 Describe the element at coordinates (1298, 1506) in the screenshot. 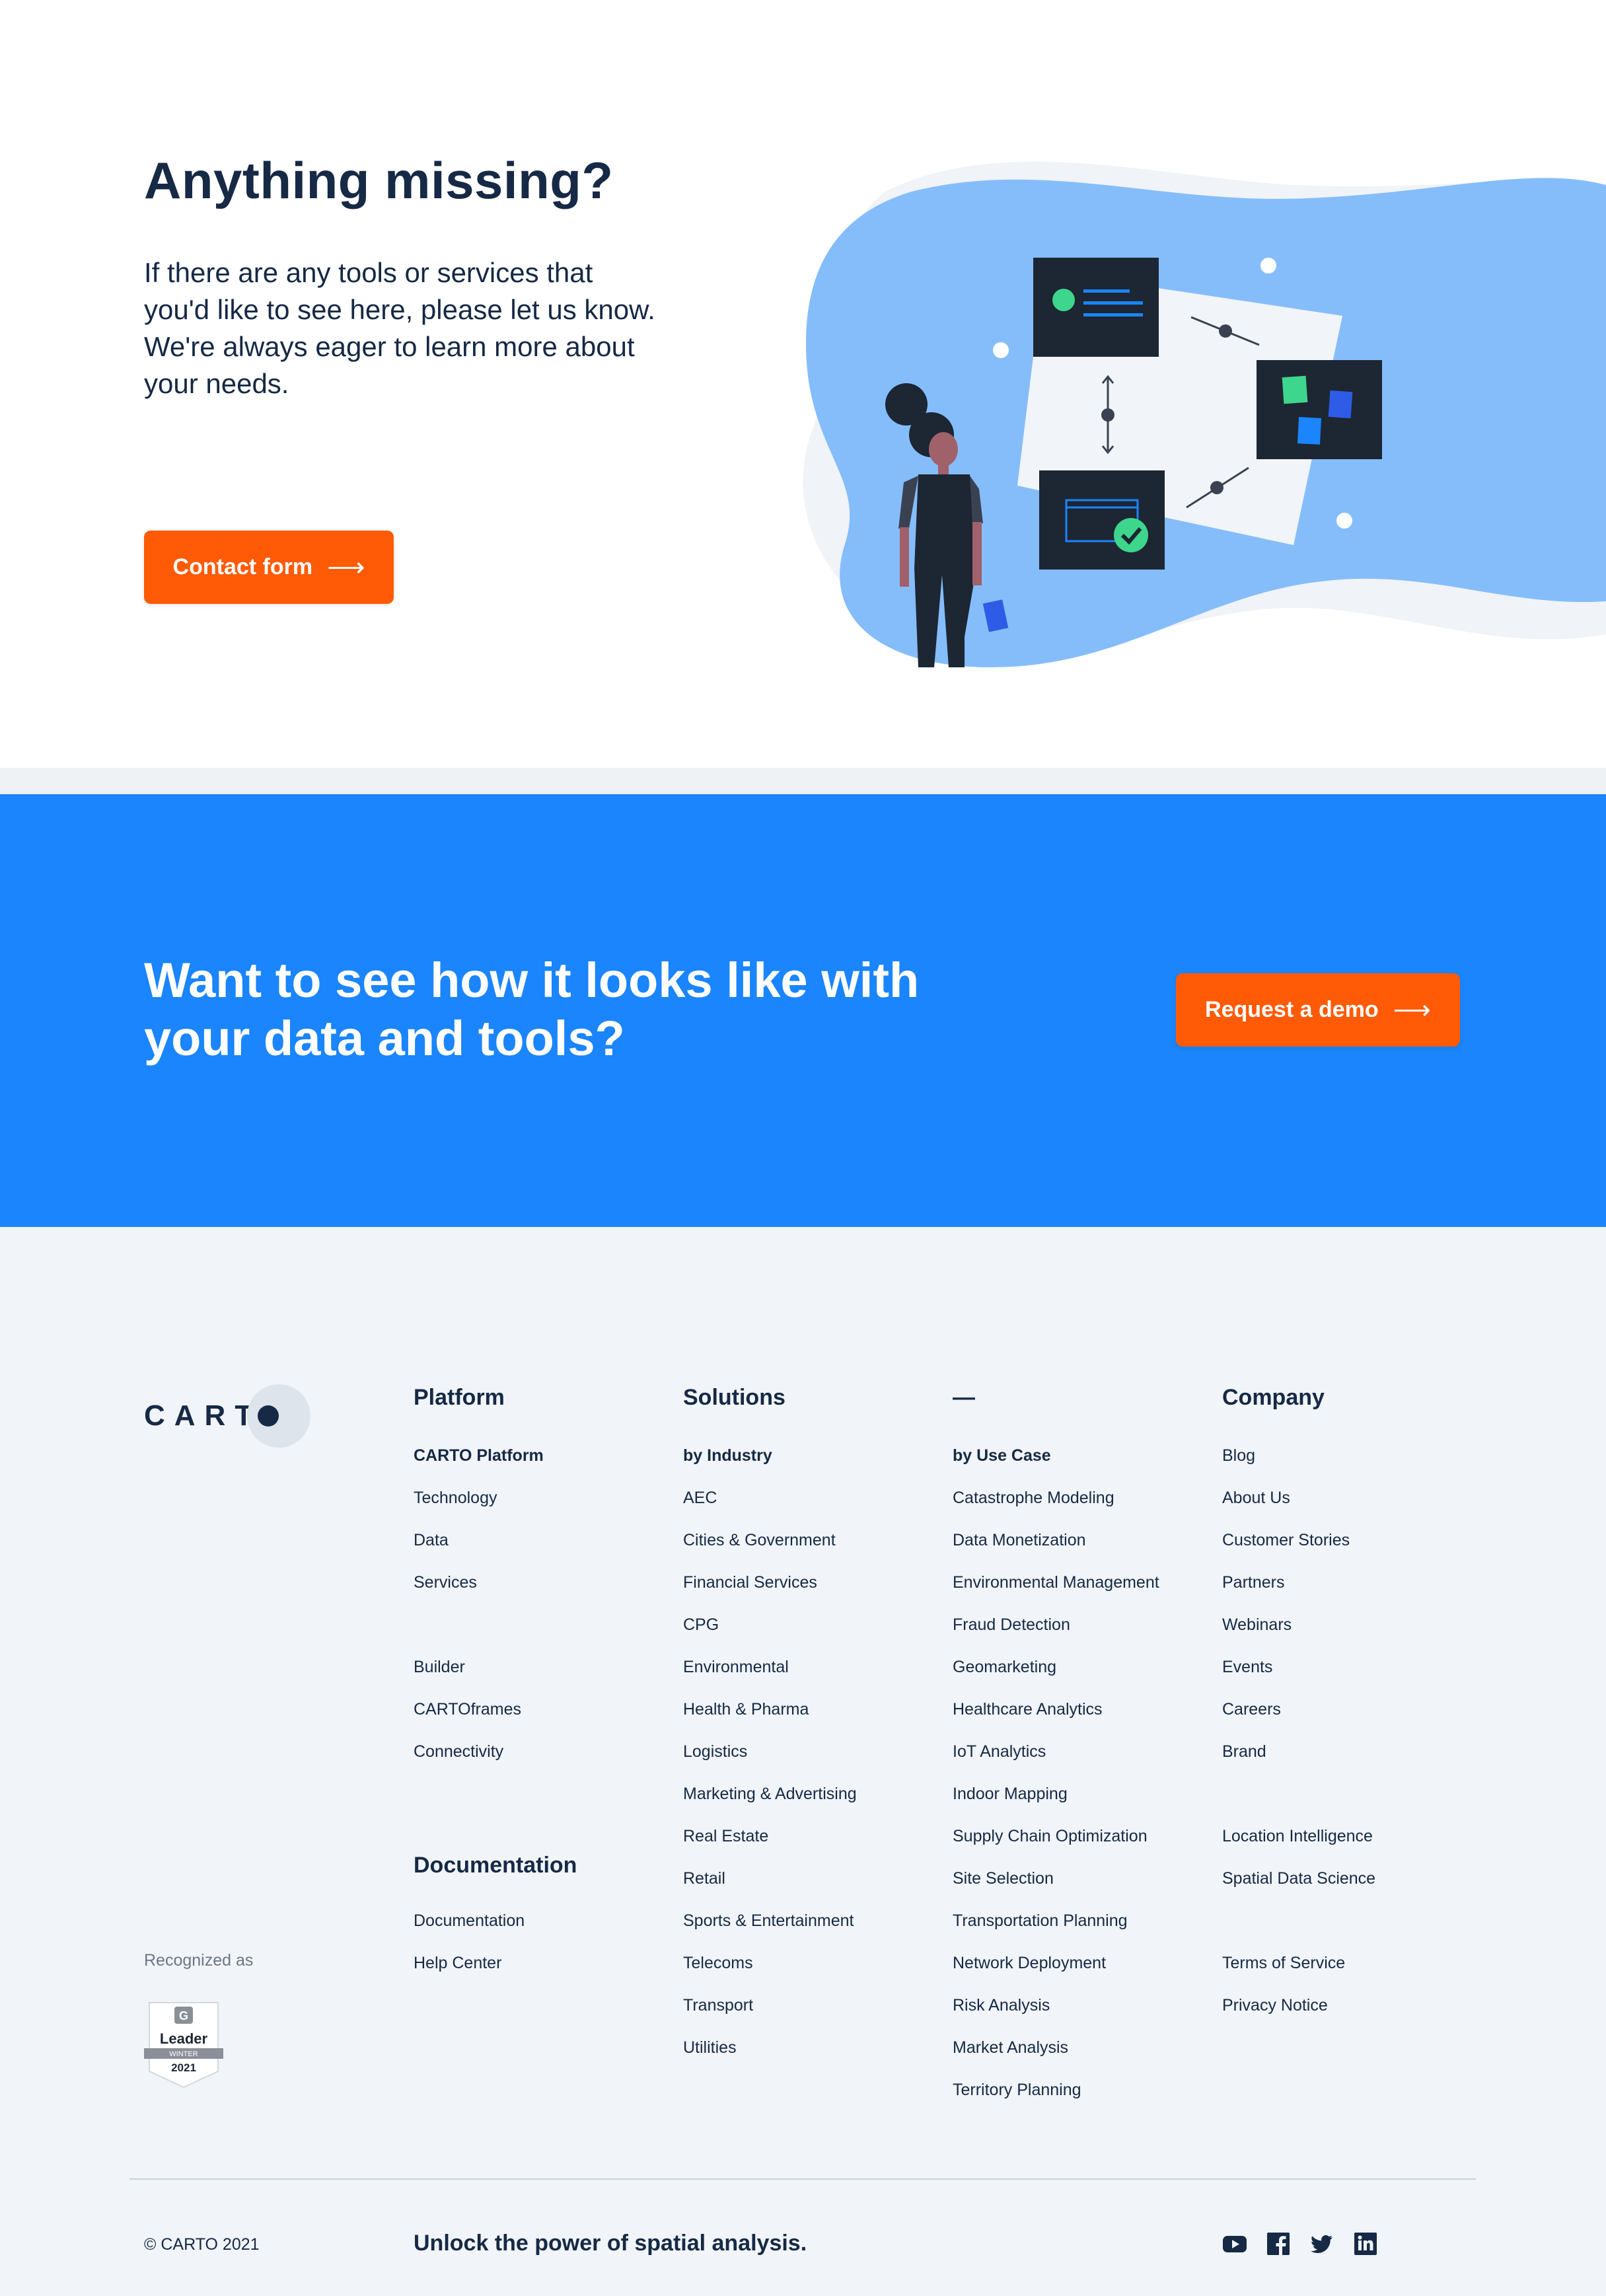

I see `footer-link: About Us` at that location.